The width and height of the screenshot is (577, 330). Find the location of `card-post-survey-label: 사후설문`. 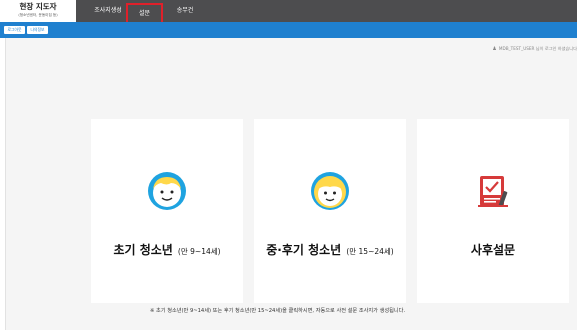

card-post-survey-label: 사후설문 is located at coordinates (493, 248).